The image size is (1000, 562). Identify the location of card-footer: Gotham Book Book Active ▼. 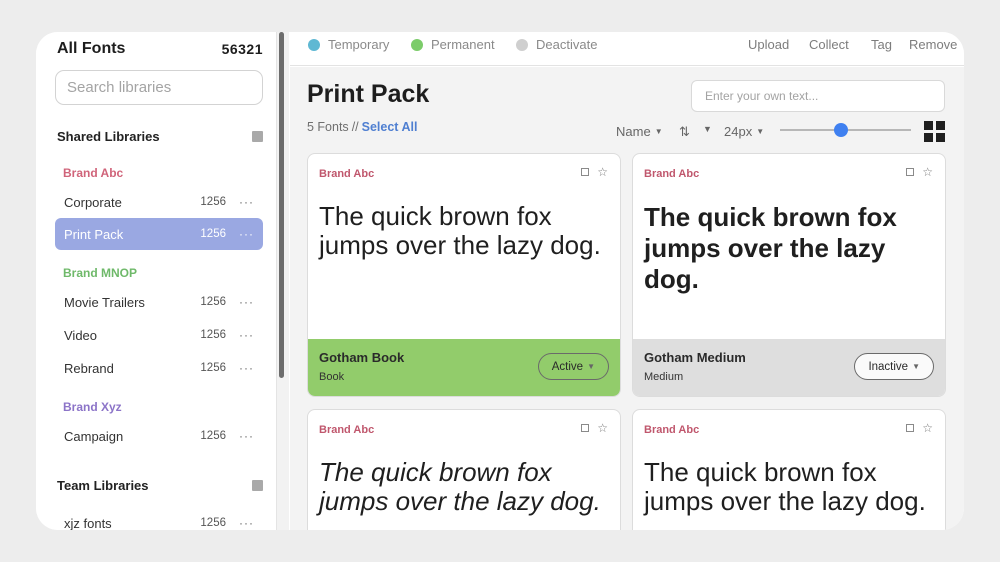
(464, 367).